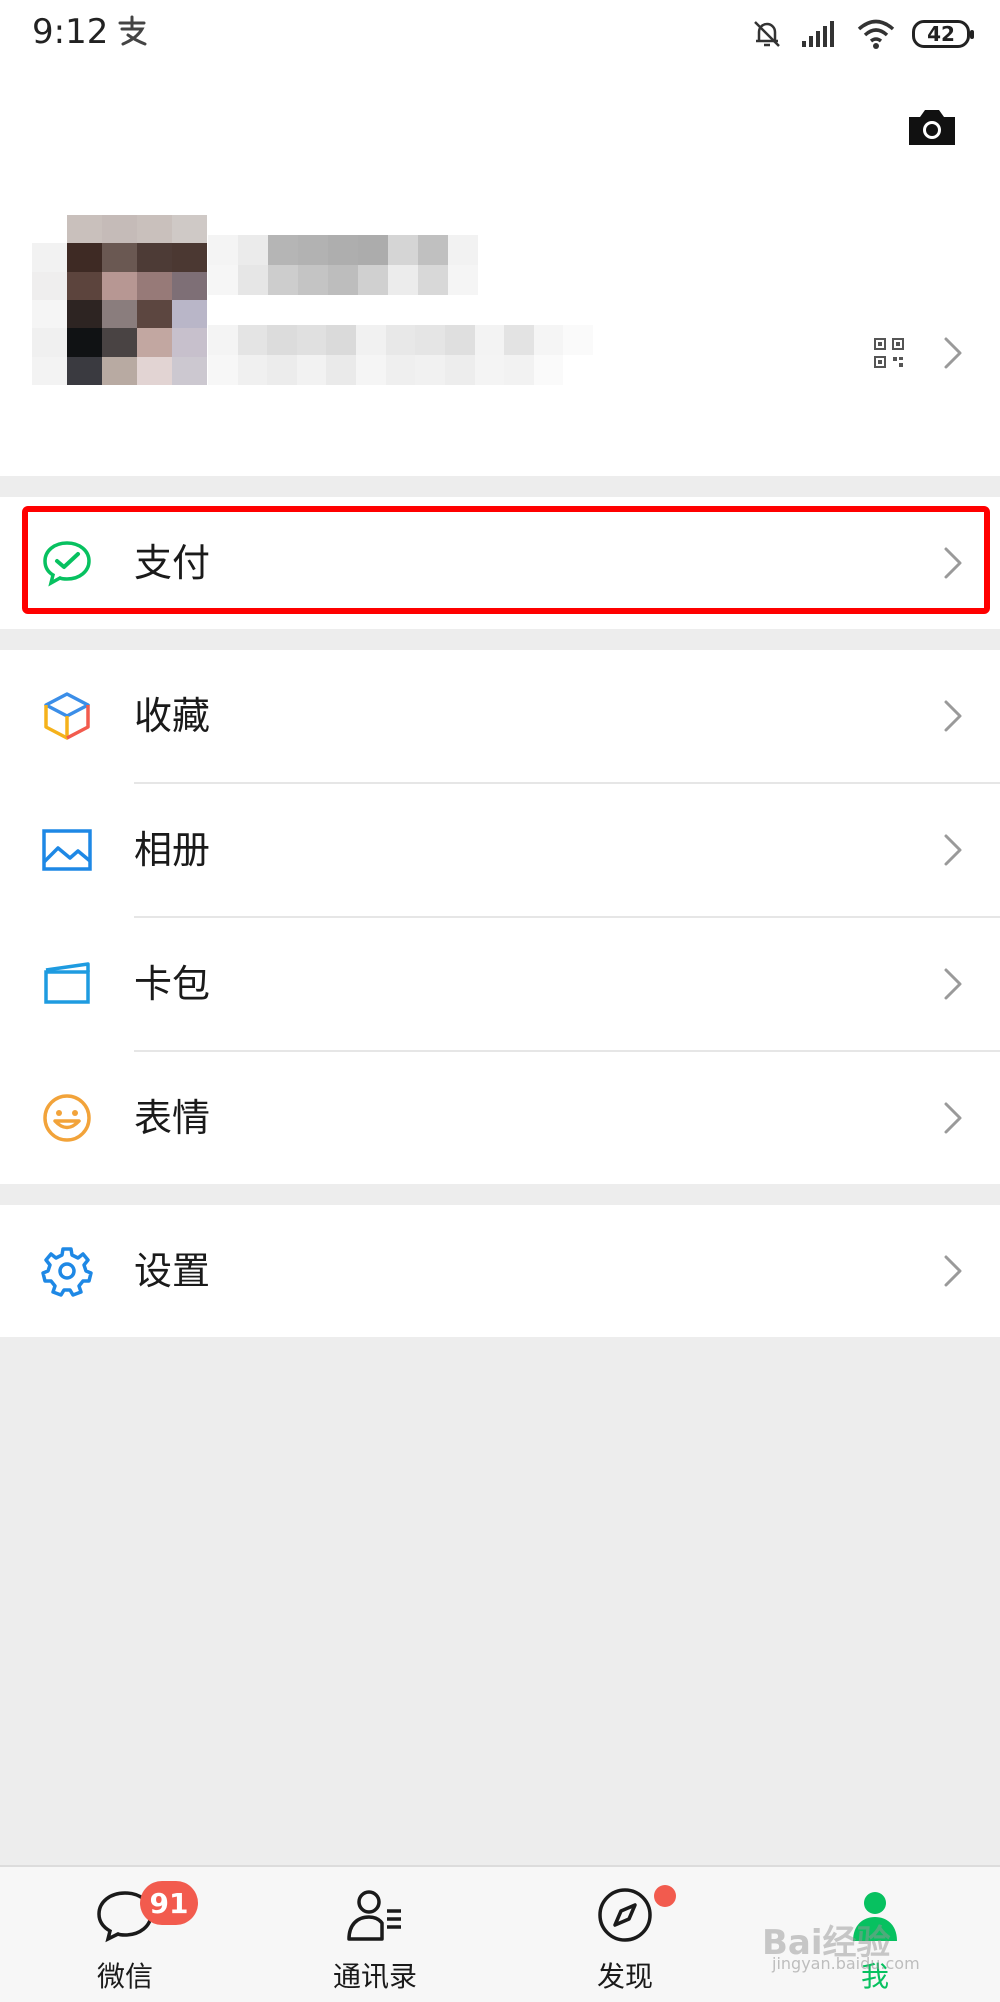 The image size is (1000, 2002). What do you see at coordinates (665, 1896) in the screenshot?
I see `new-content-dot` at bounding box center [665, 1896].